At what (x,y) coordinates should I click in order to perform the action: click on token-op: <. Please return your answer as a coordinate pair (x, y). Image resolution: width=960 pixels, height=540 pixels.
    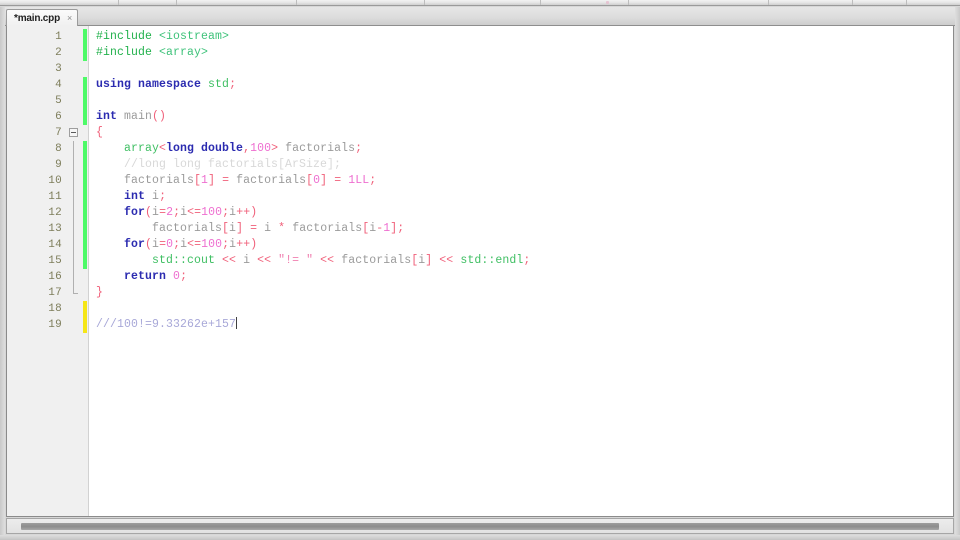
    Looking at the image, I should click on (163, 148).